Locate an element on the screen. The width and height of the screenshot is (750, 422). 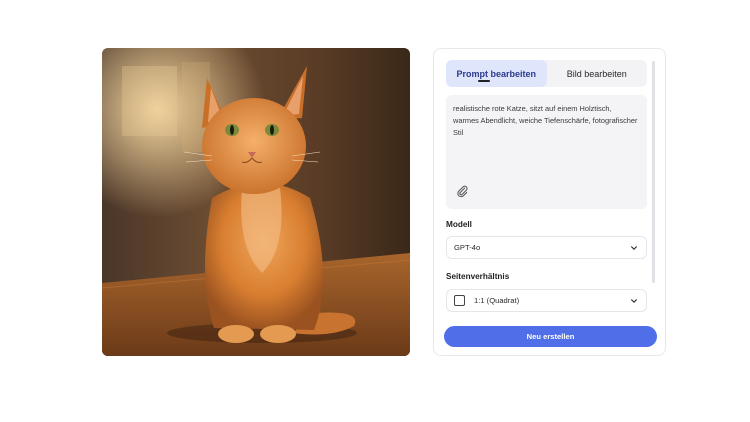
square-icon is located at coordinates (459, 300).